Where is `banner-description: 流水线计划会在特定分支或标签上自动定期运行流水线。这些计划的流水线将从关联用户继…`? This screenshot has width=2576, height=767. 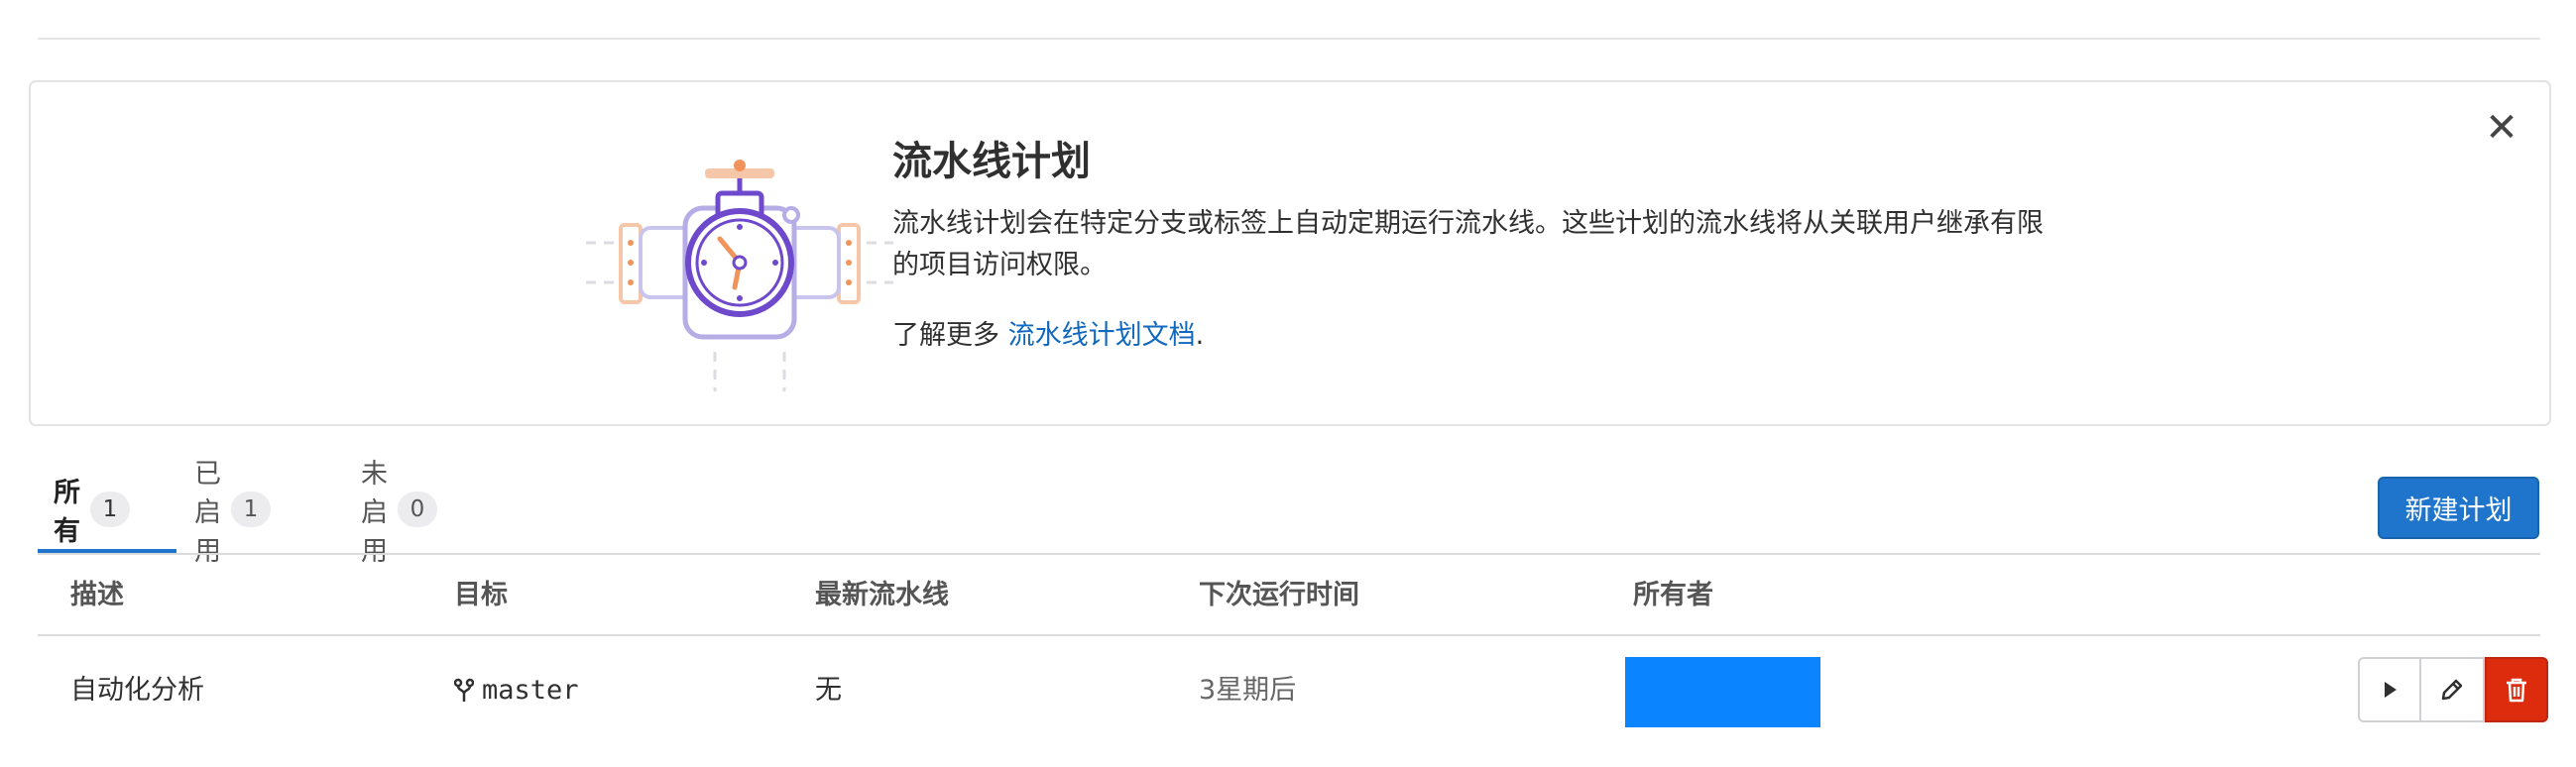 banner-description: 流水线计划会在特定分支或标签上自动定期运行流水线。这些计划的流水线将从关联用户继… is located at coordinates (1468, 244).